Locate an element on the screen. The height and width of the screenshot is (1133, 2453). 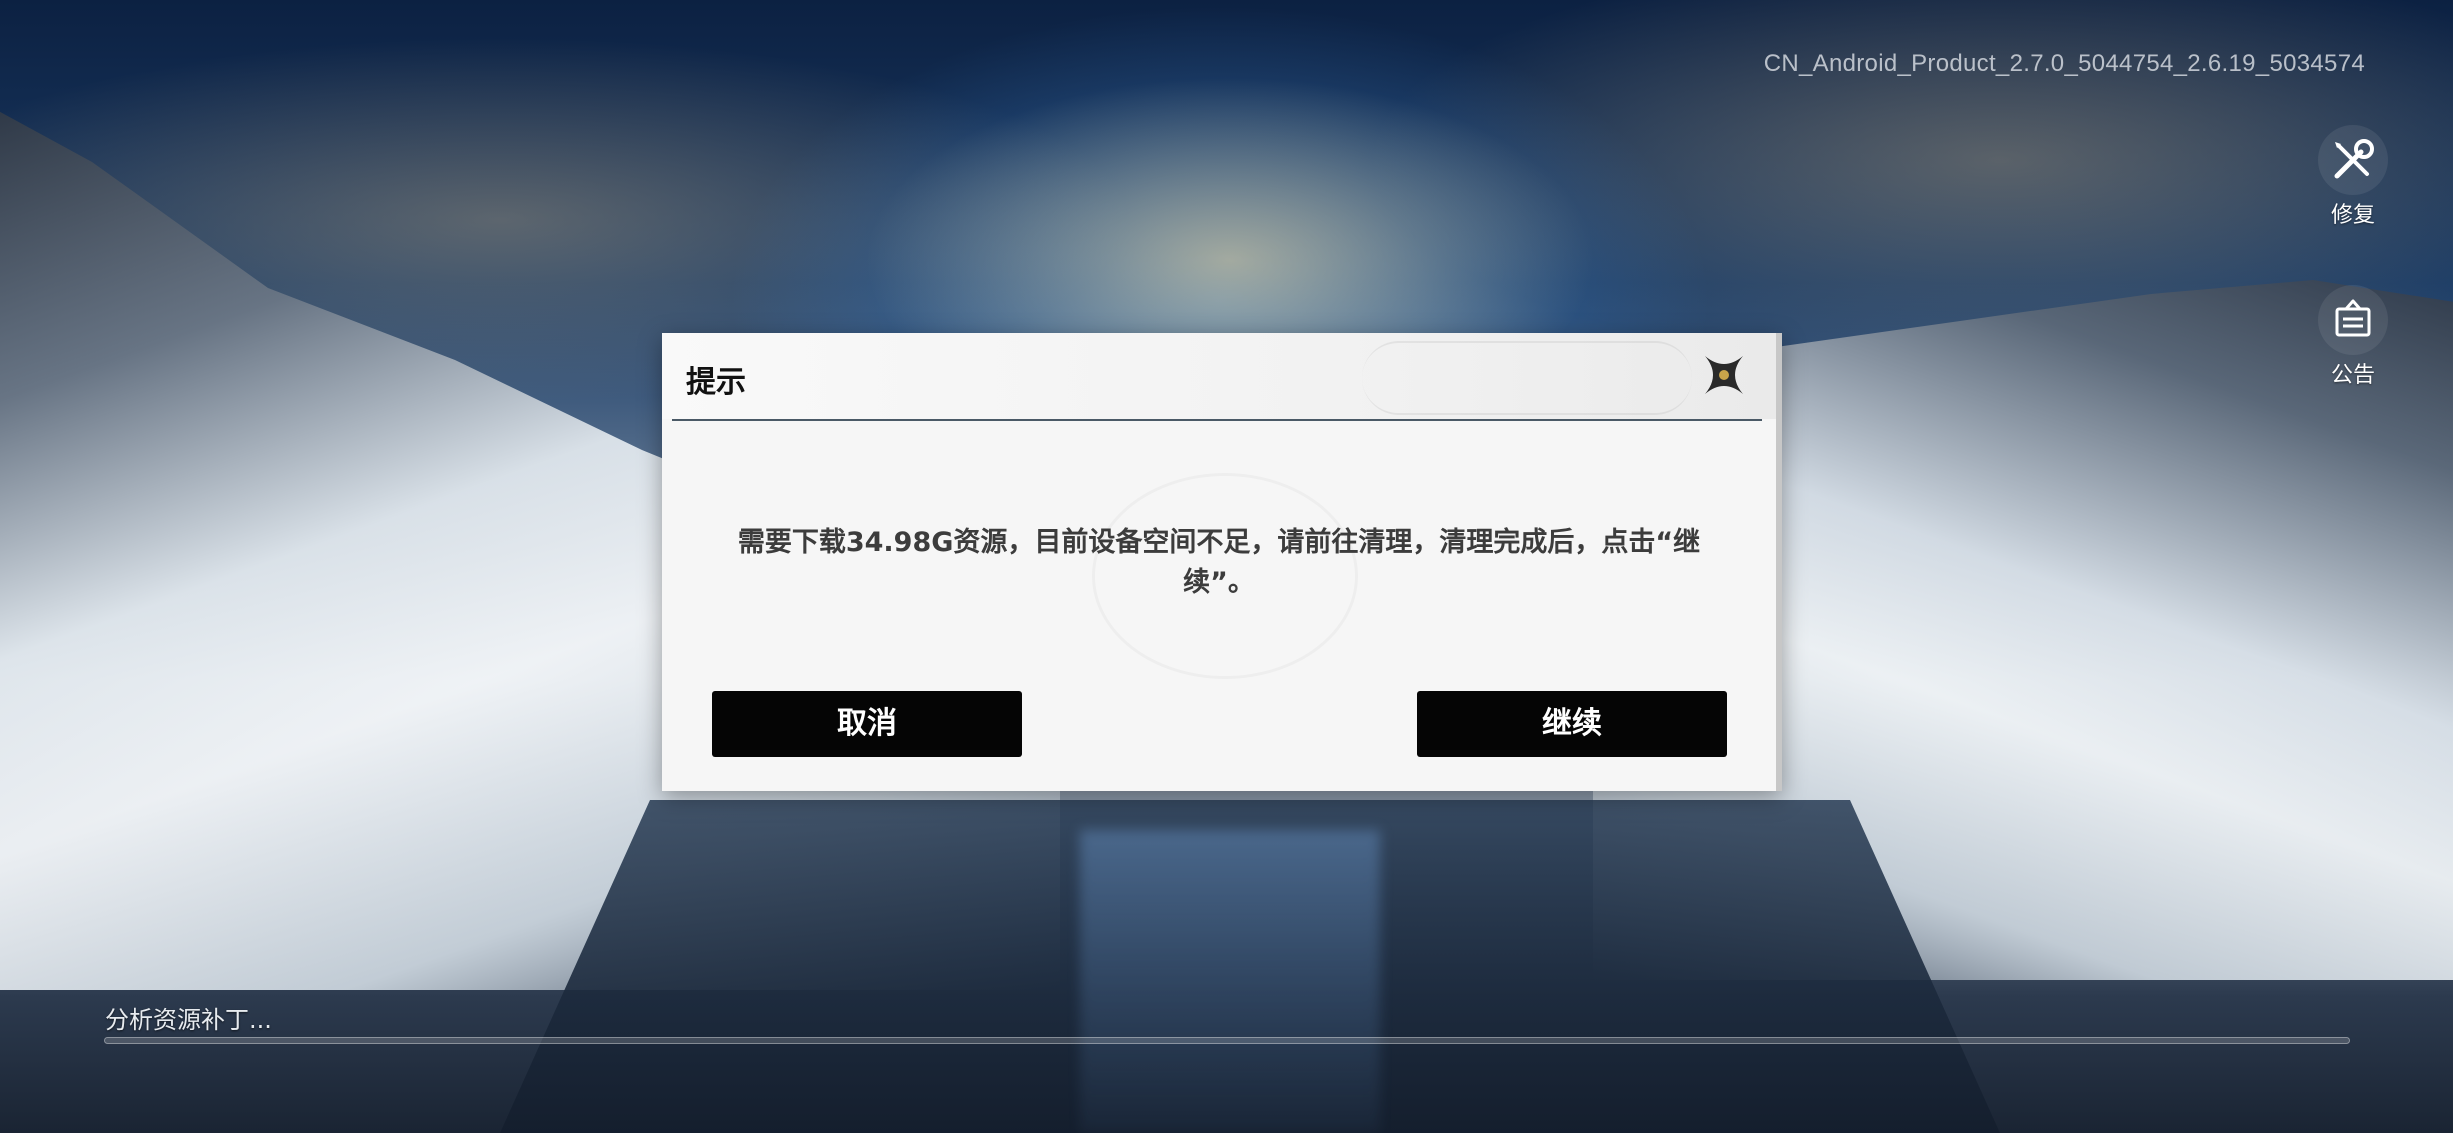
repair-label: 修复 is located at coordinates (2352, 215).